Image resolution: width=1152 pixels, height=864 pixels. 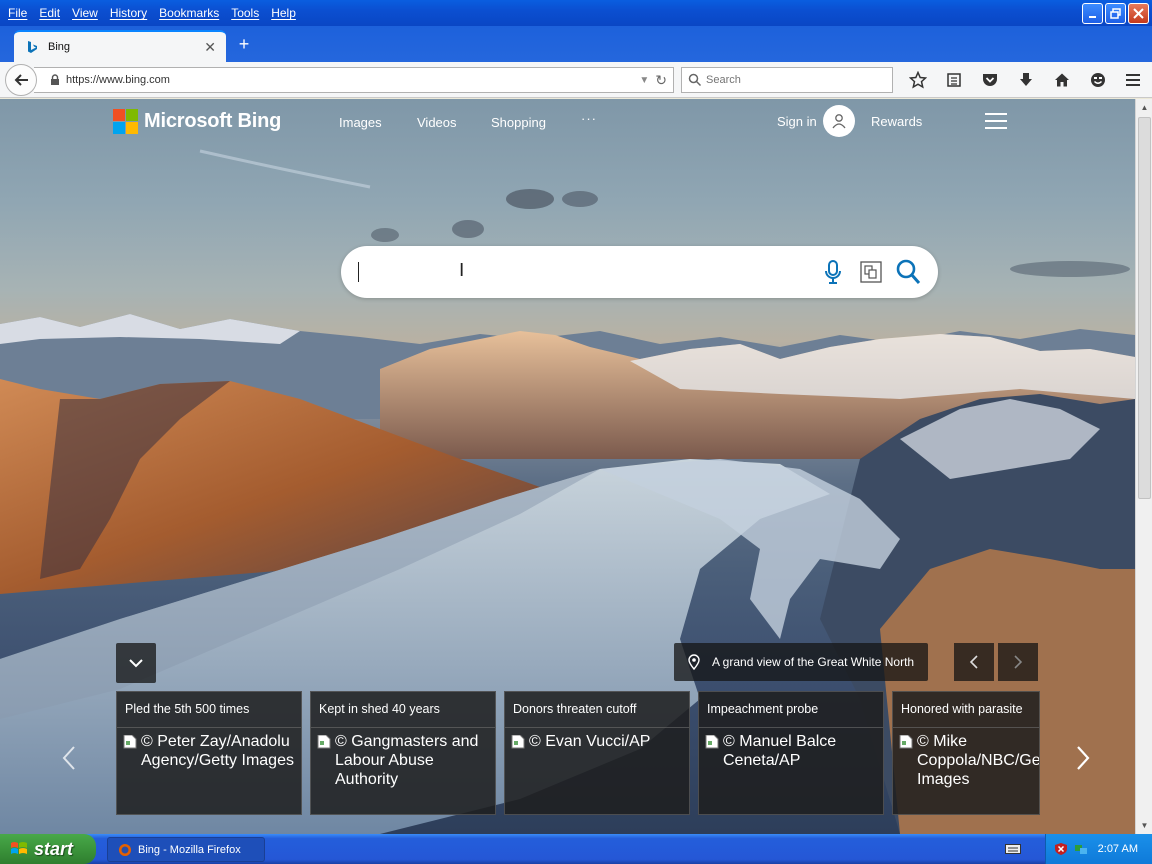 I want to click on url-text: https://www.bing.com, so click(x=352, y=80).